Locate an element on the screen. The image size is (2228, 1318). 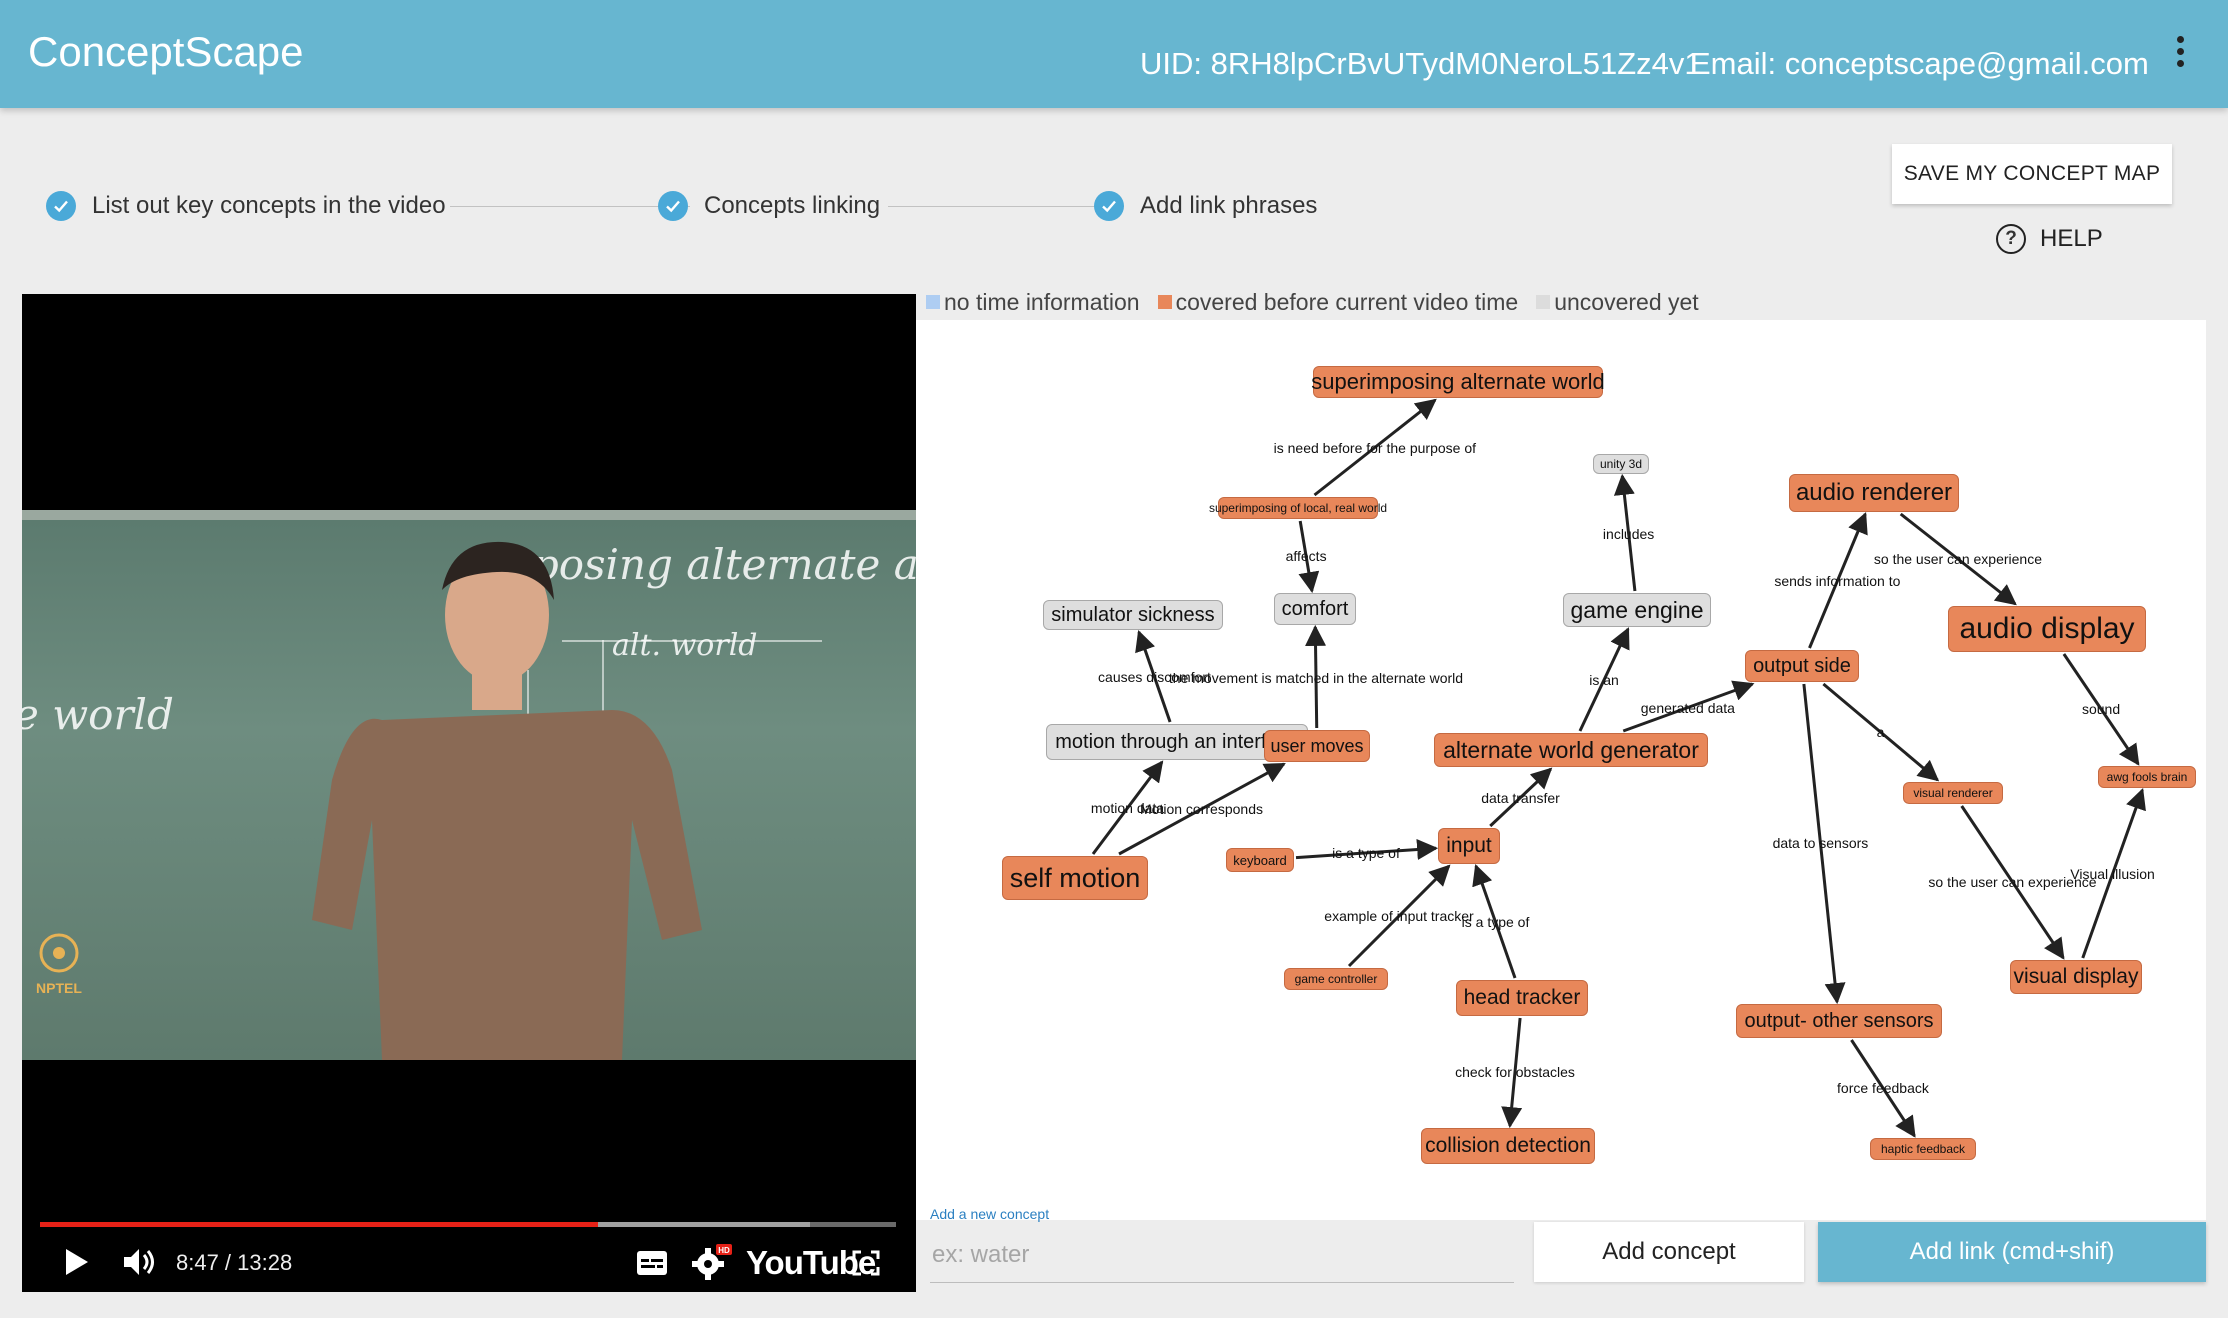
video-progress-bar is located at coordinates (468, 1224).